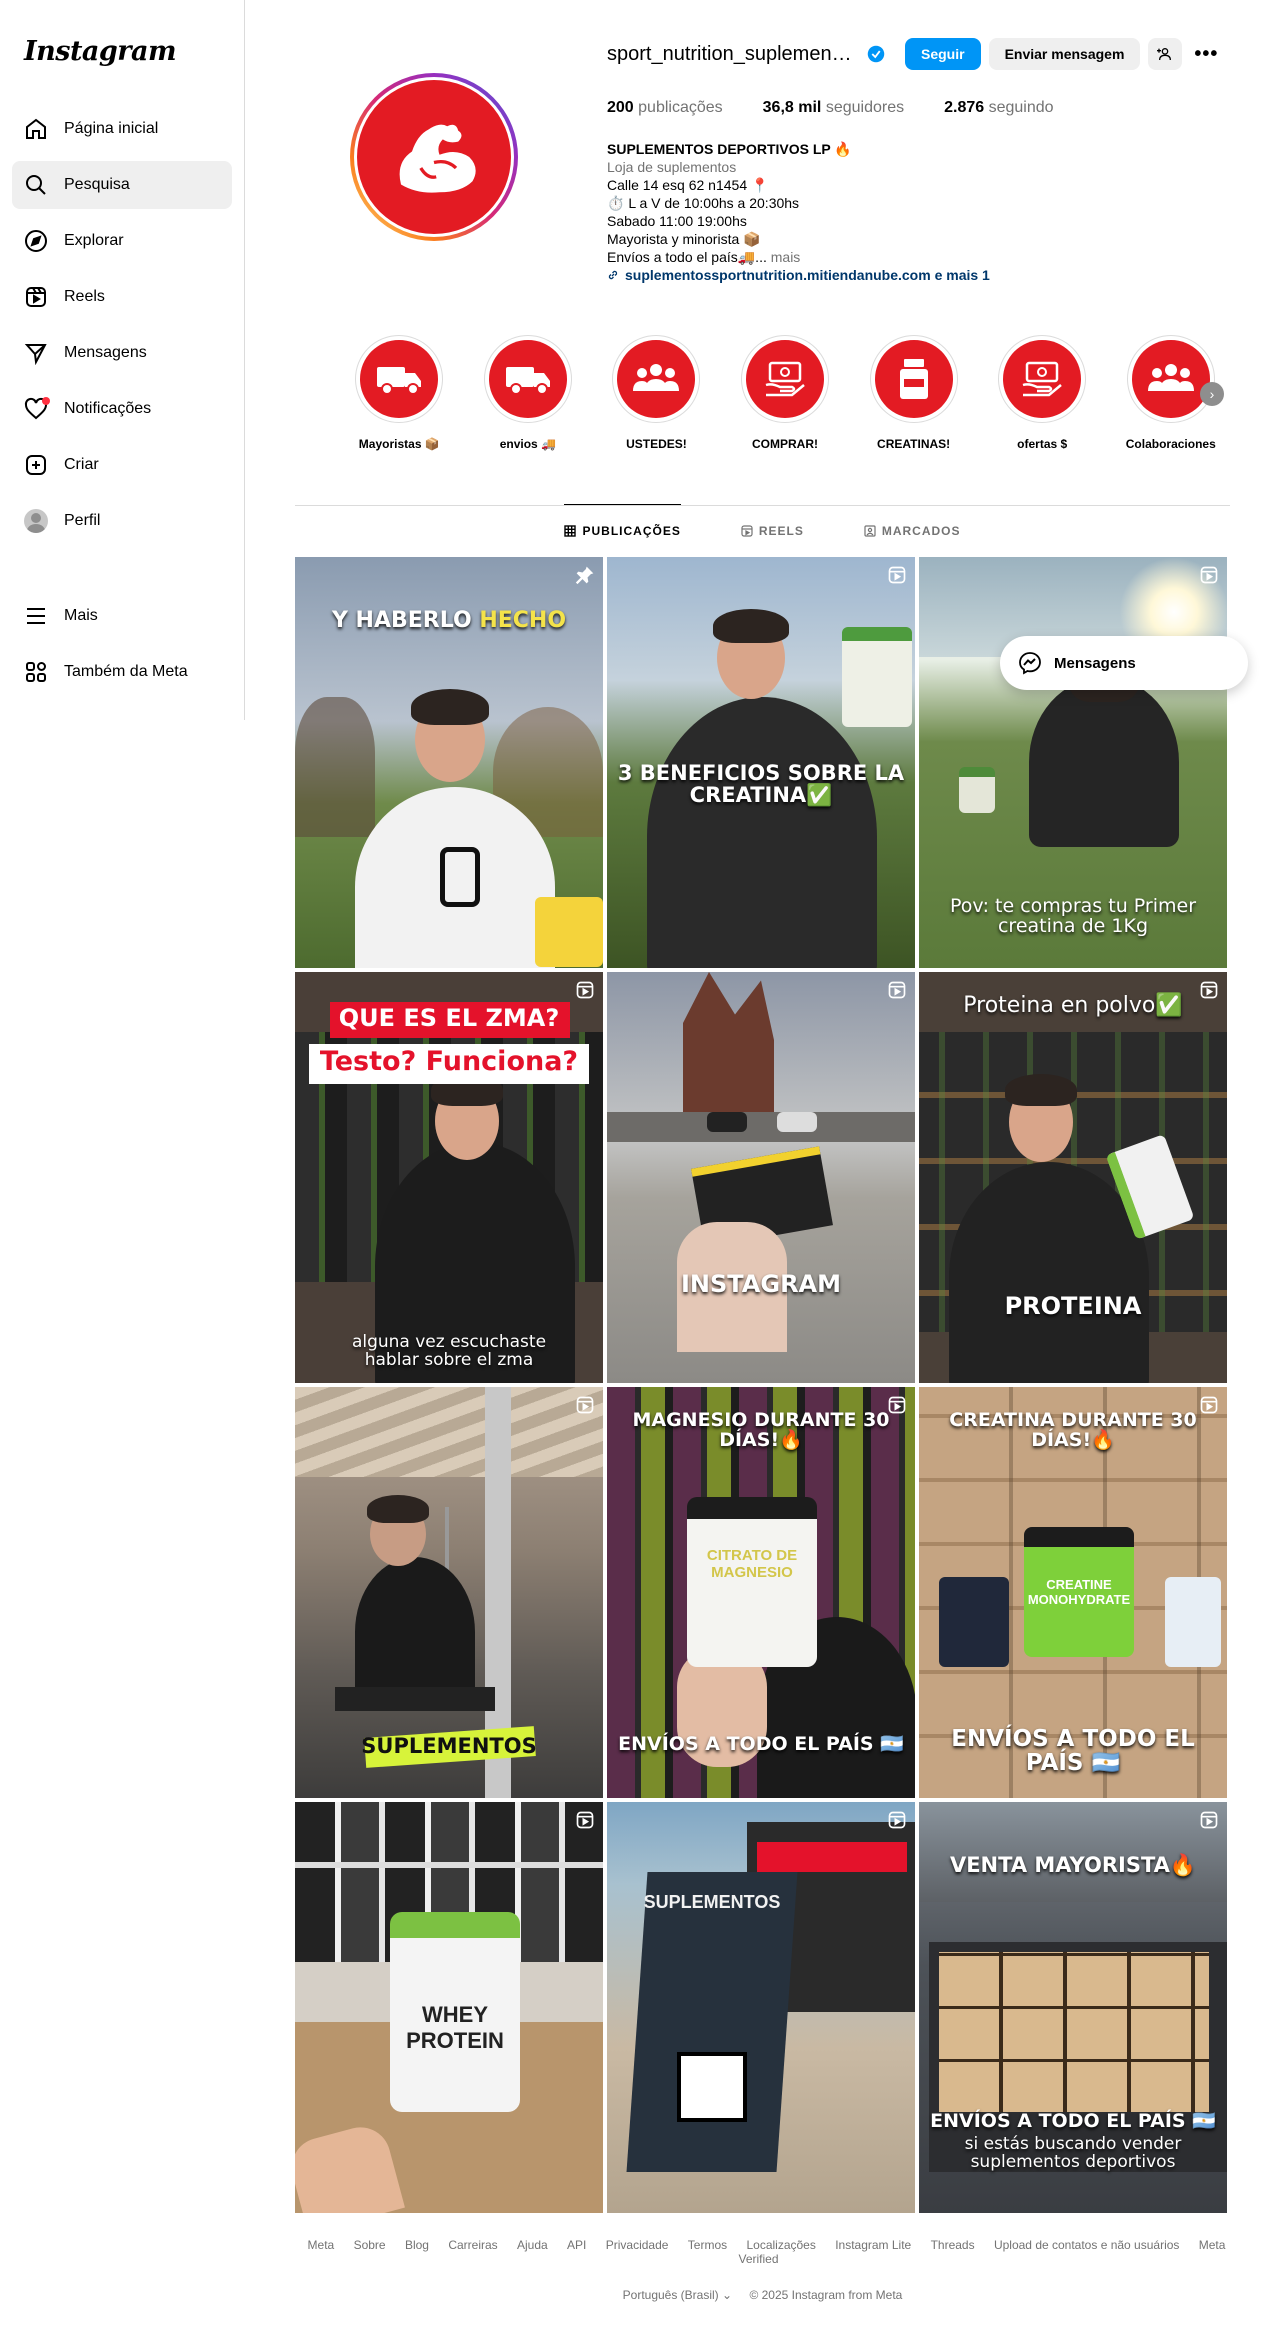 Image resolution: width=1265 pixels, height=2348 pixels. What do you see at coordinates (81, 464) in the screenshot?
I see `sidebar-item-label: Criar` at bounding box center [81, 464].